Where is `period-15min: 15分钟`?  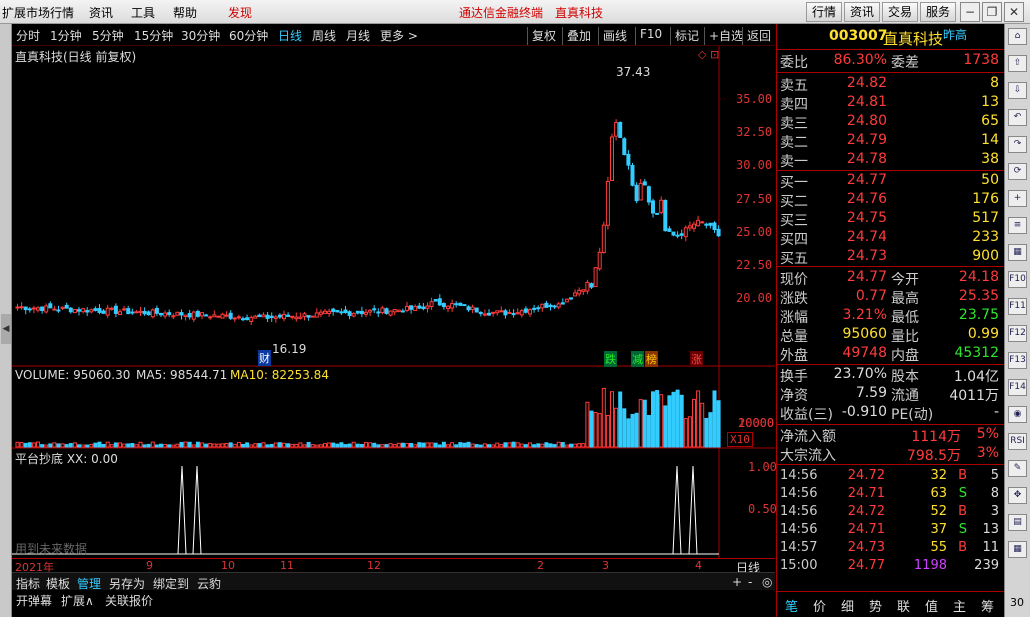
period-15min: 15分钟 is located at coordinates (153, 35).